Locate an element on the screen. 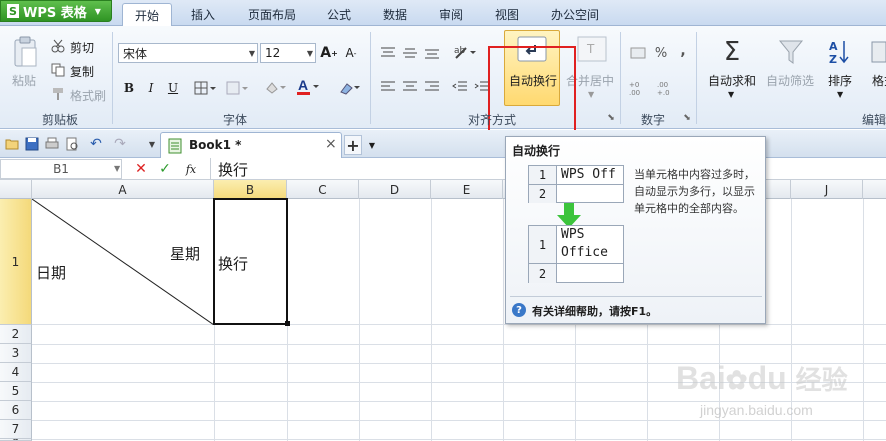 This screenshot has width=886, height=441. paste-icon is located at coordinates (25, 52).